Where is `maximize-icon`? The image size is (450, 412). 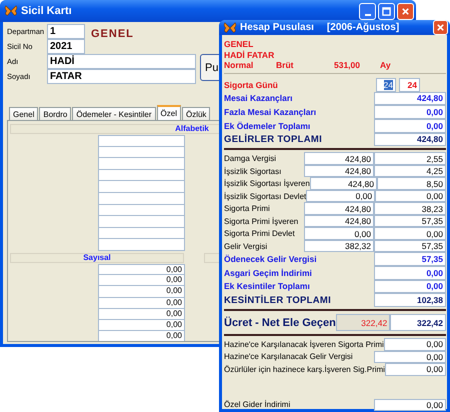 maximize-icon is located at coordinates (386, 11).